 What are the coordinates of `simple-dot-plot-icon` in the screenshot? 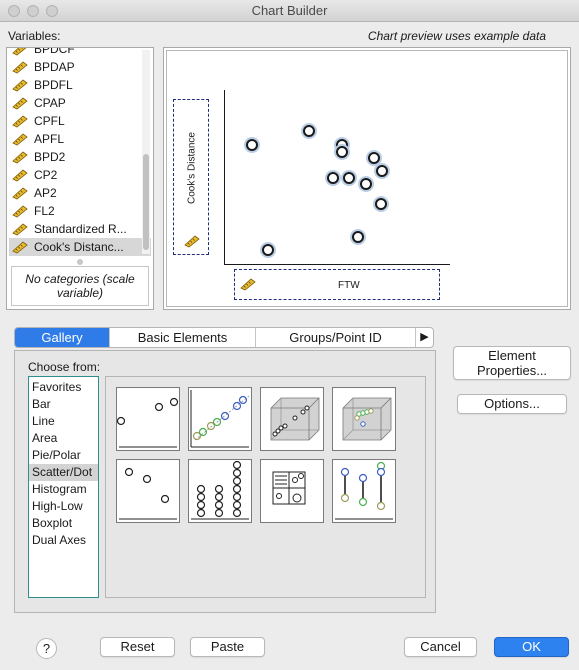 It's located at (220, 491).